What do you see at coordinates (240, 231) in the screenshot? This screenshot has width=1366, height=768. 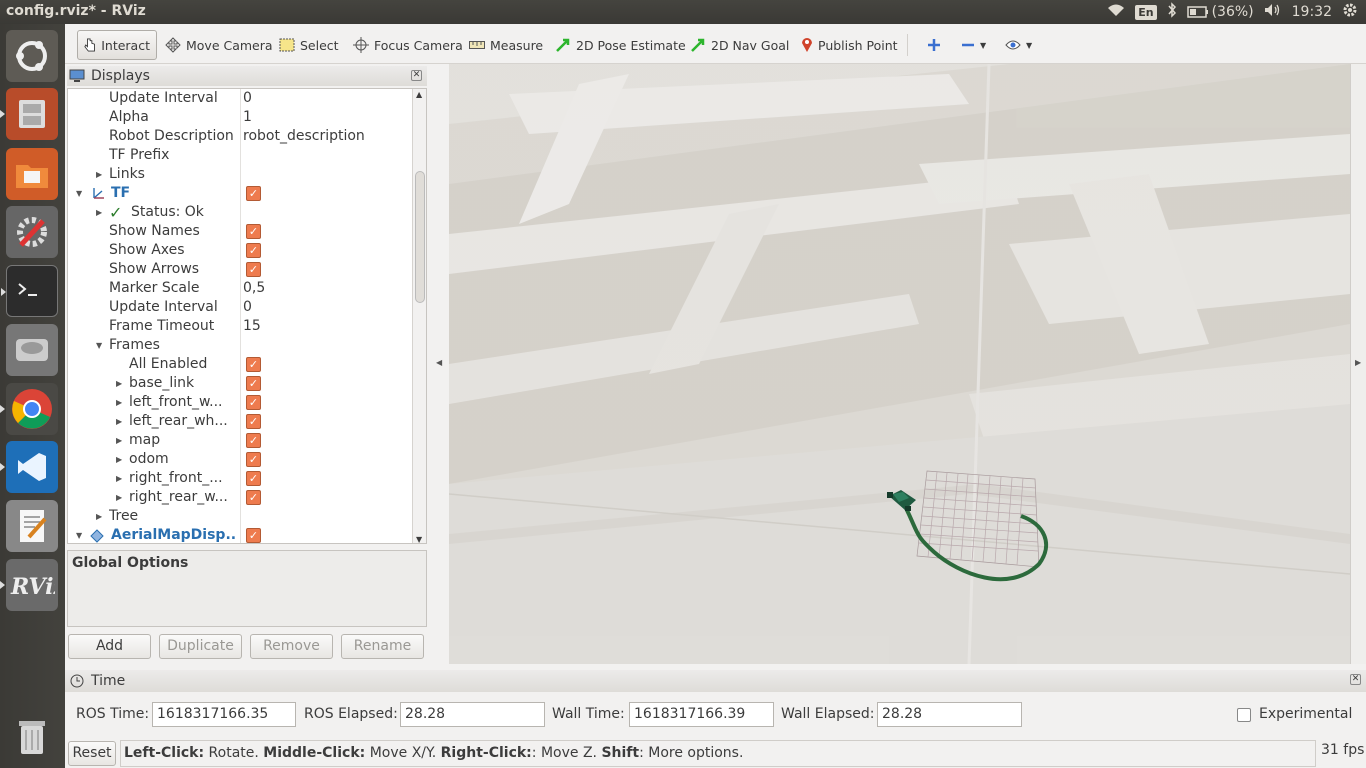 I see `tree-row: Show Names ✓` at bounding box center [240, 231].